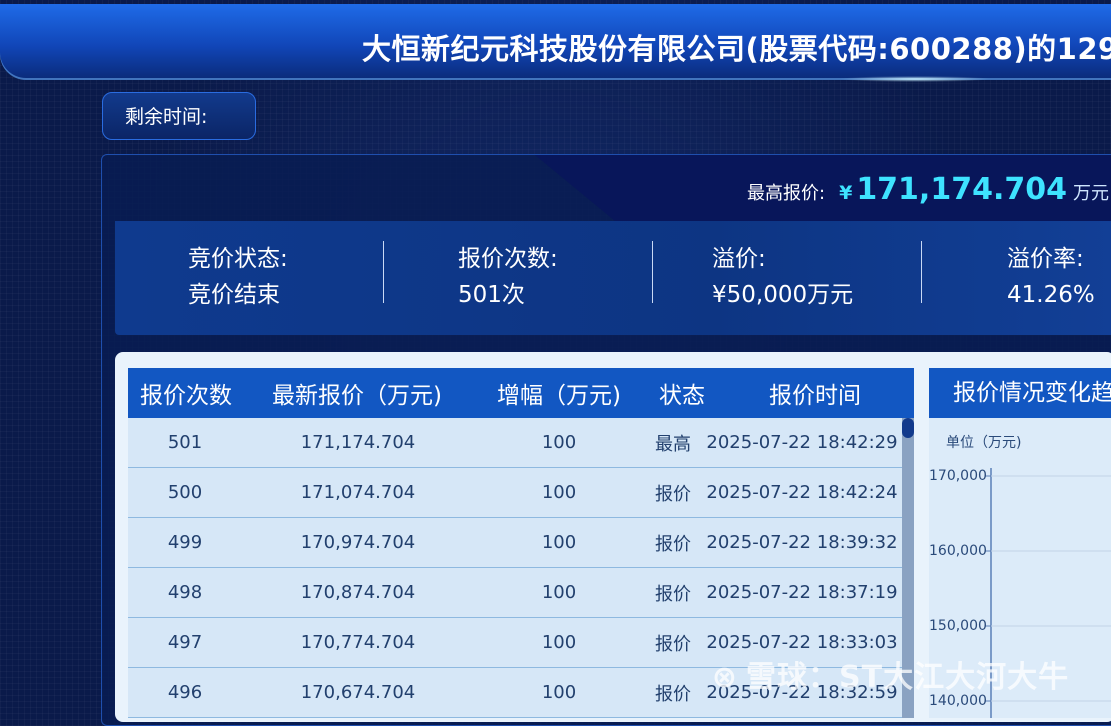  I want to click on stat-premium: 溢价: ¥50,000万元, so click(782, 277).